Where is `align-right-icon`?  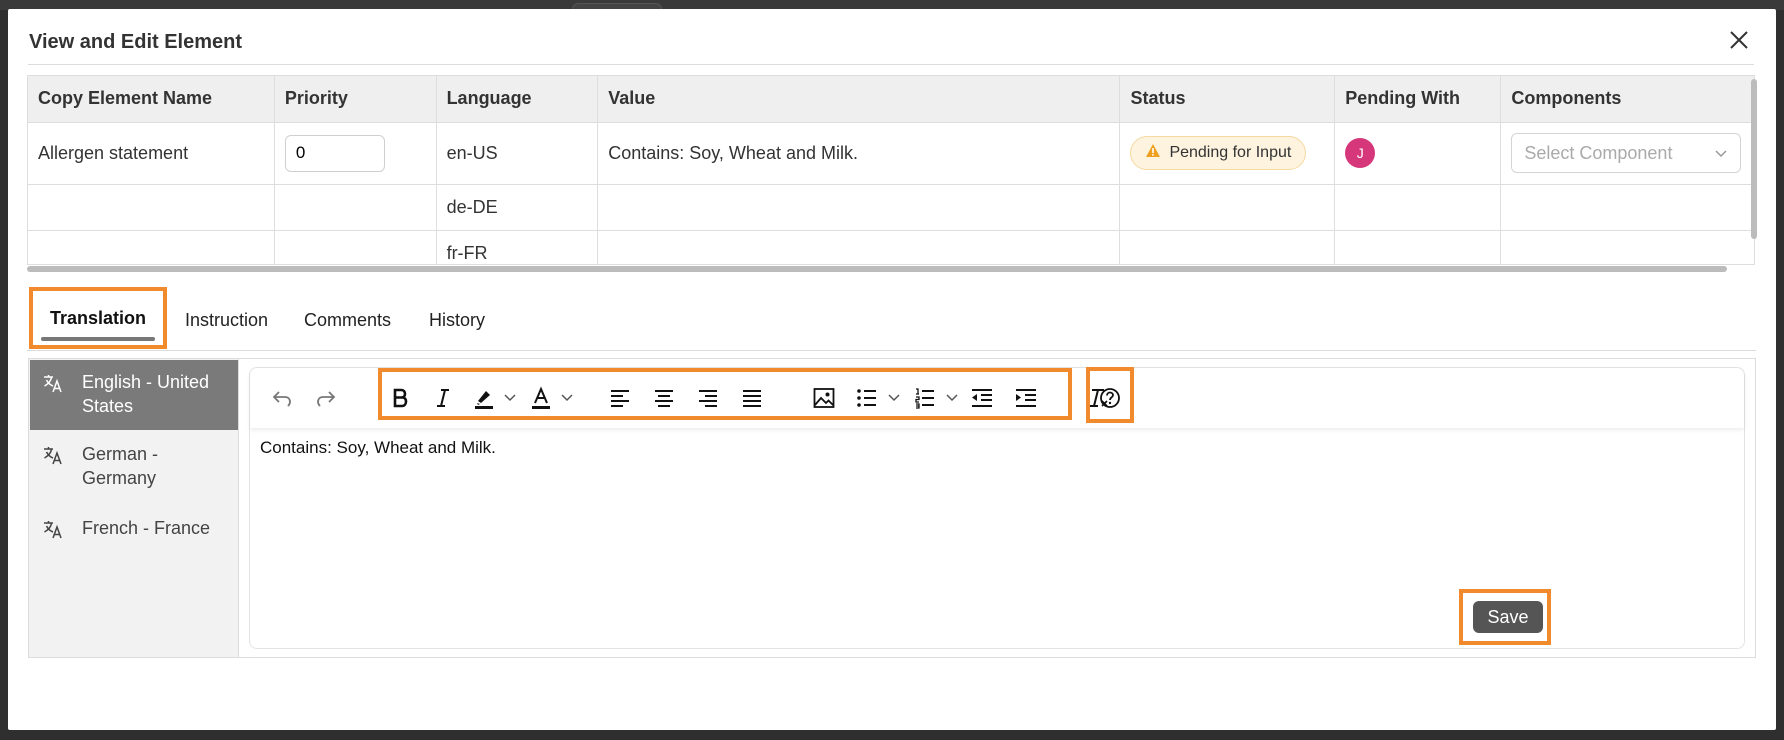
align-right-icon is located at coordinates (708, 398).